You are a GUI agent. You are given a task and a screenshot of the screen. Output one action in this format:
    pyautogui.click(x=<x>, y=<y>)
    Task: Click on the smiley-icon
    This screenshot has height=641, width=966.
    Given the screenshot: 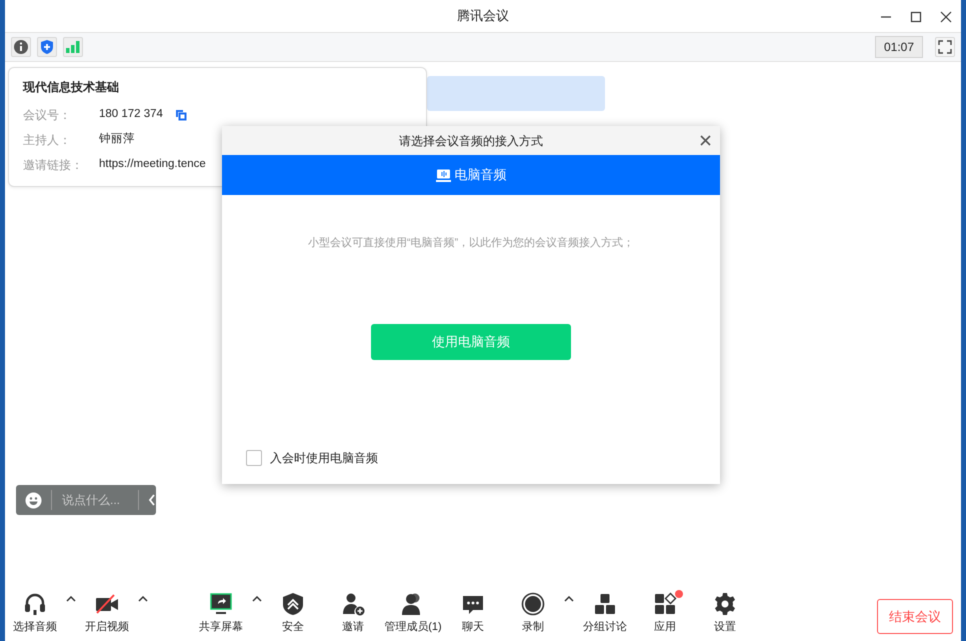 What is the action you would take?
    pyautogui.click(x=33, y=500)
    